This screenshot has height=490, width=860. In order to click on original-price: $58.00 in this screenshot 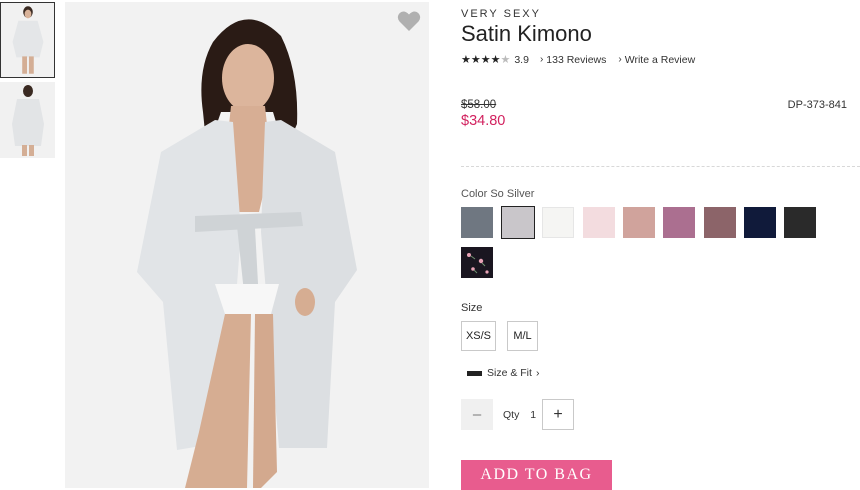, I will do `click(479, 105)`.